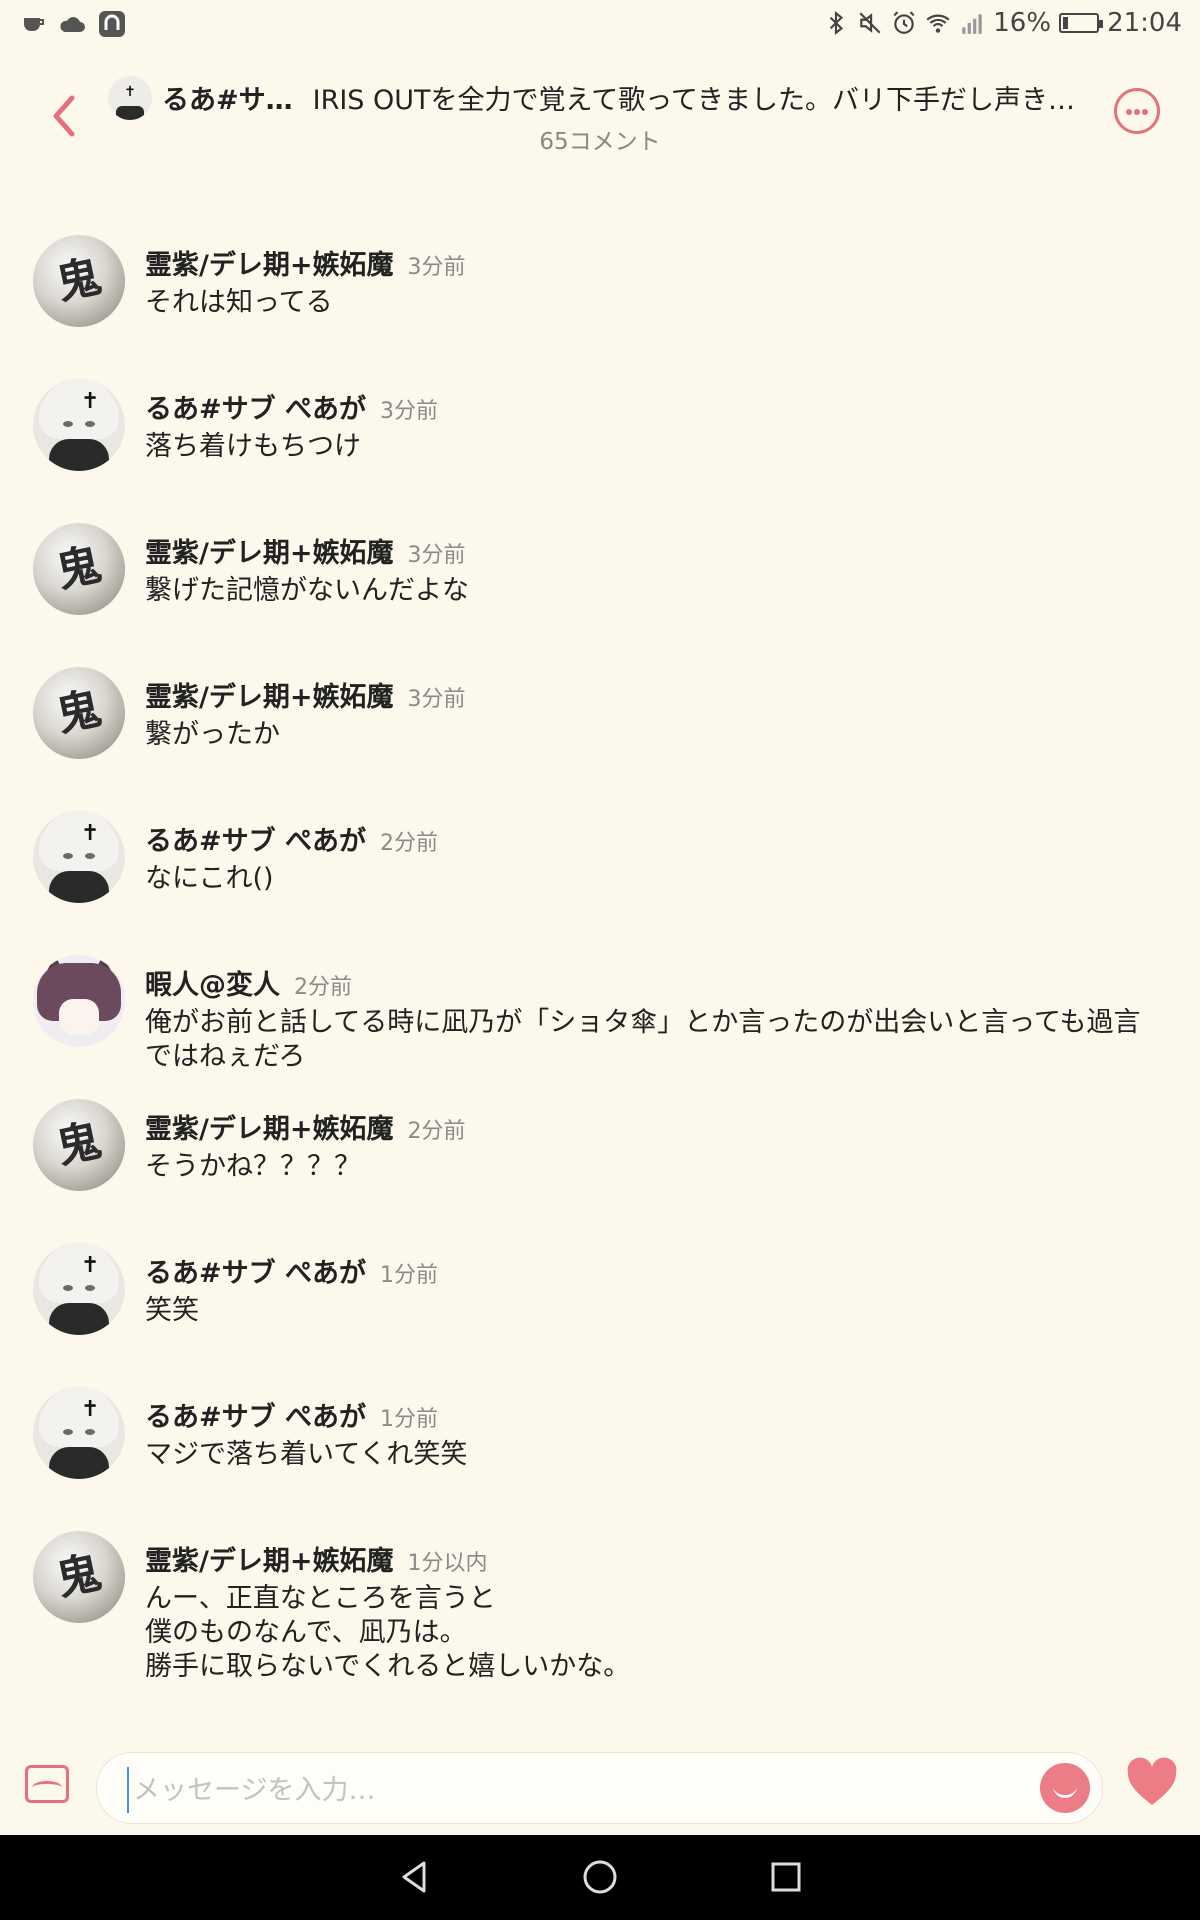  I want to click on sticker-button, so click(1065, 1788).